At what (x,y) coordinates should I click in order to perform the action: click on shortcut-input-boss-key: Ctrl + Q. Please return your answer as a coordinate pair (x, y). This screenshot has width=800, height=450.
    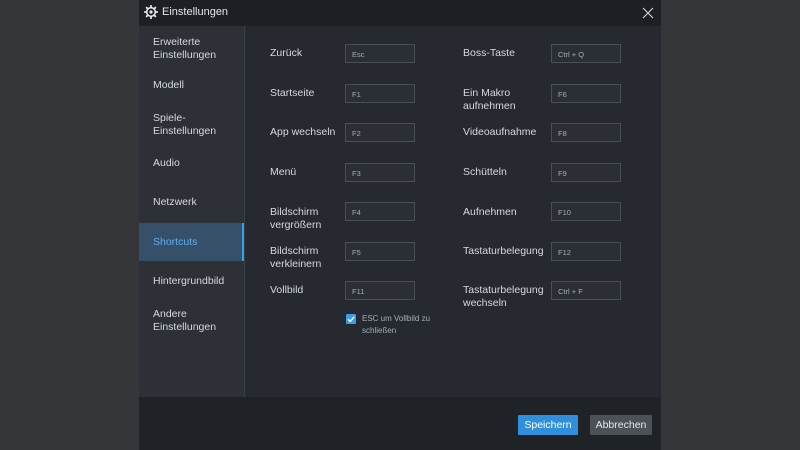
    Looking at the image, I should click on (586, 53).